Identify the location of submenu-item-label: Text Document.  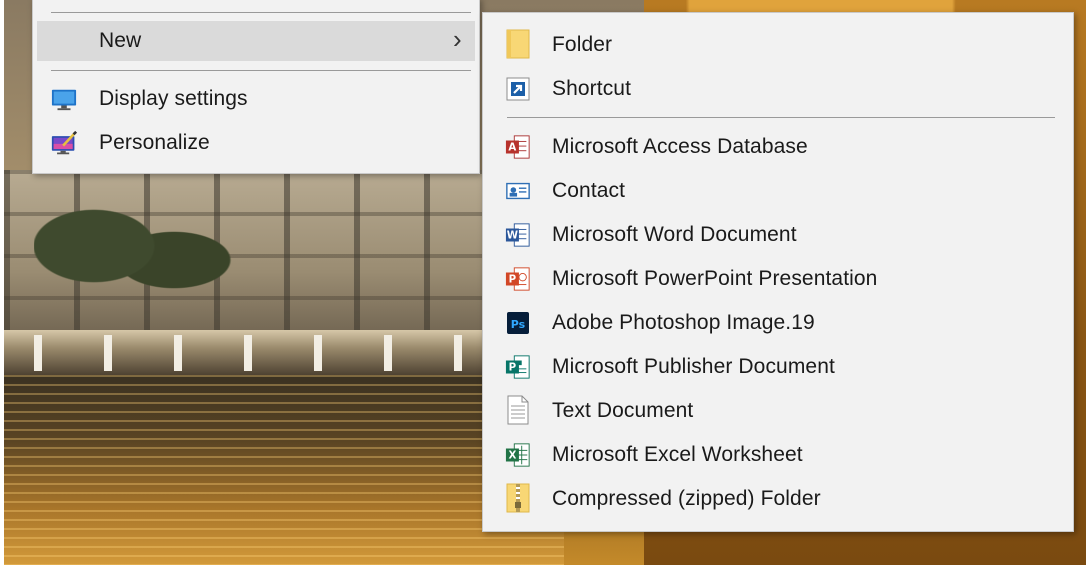
(623, 410).